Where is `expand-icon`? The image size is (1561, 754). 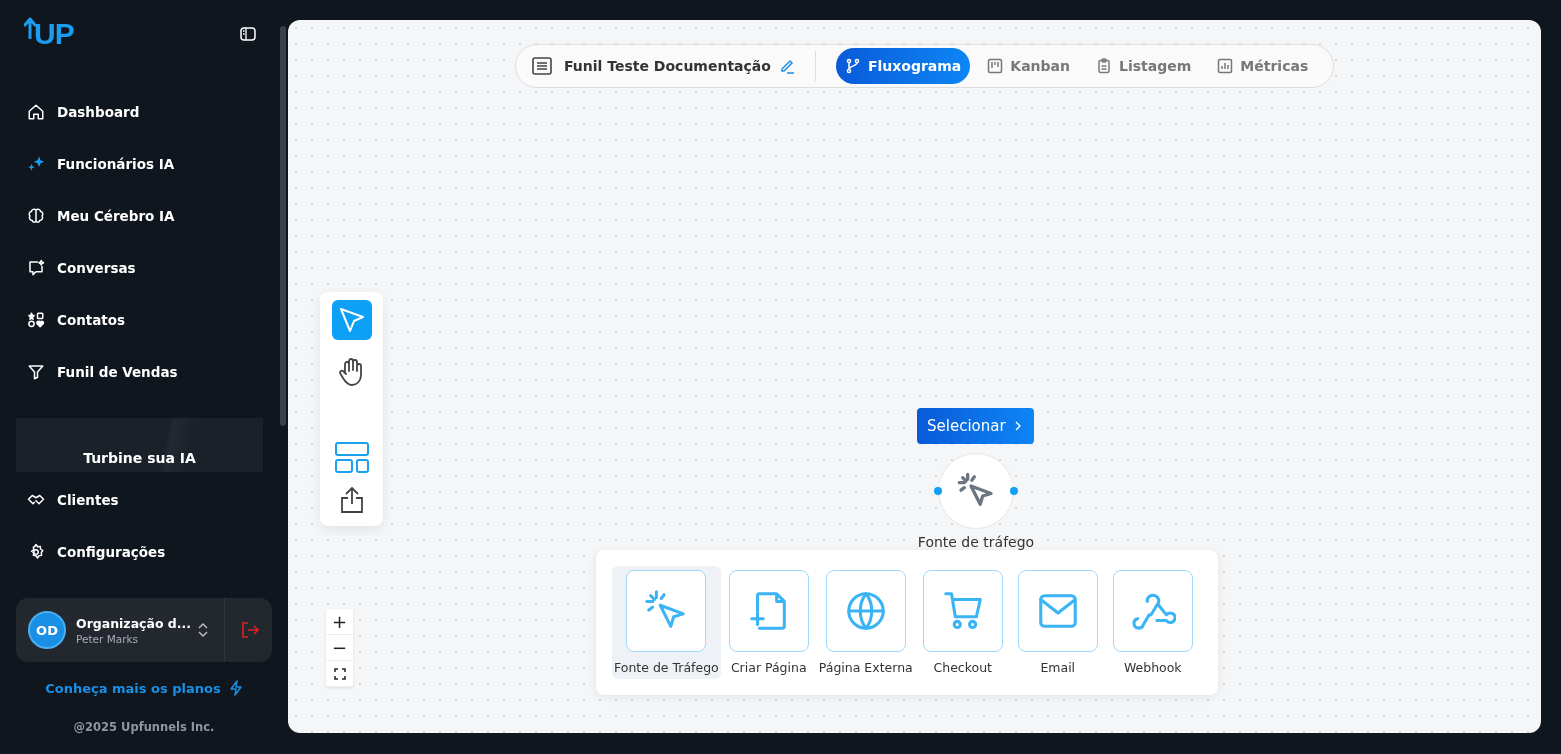 expand-icon is located at coordinates (339, 673).